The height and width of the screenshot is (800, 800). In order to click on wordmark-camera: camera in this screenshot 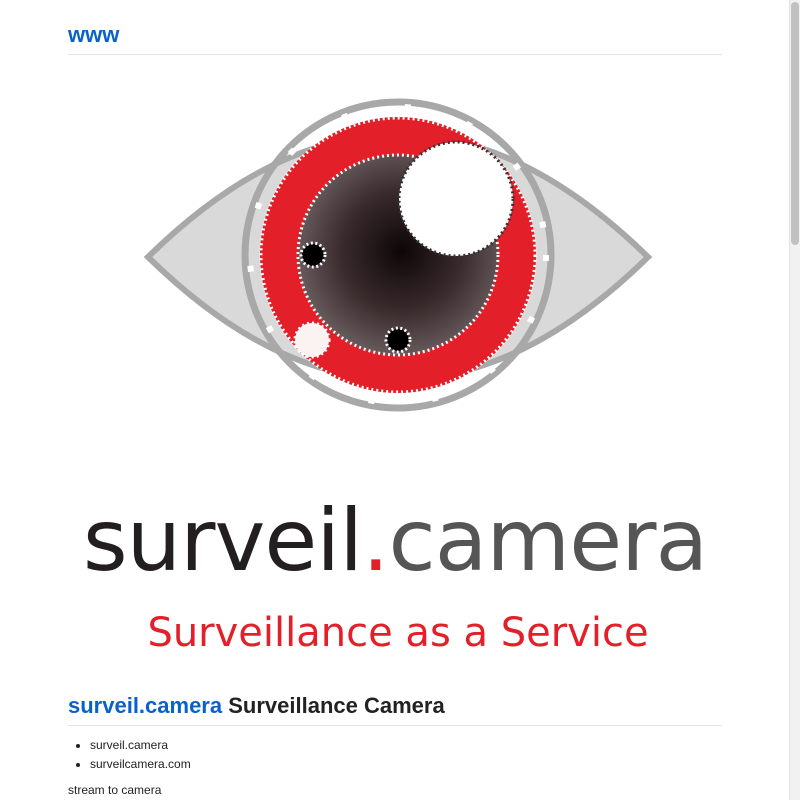, I will do `click(547, 541)`.